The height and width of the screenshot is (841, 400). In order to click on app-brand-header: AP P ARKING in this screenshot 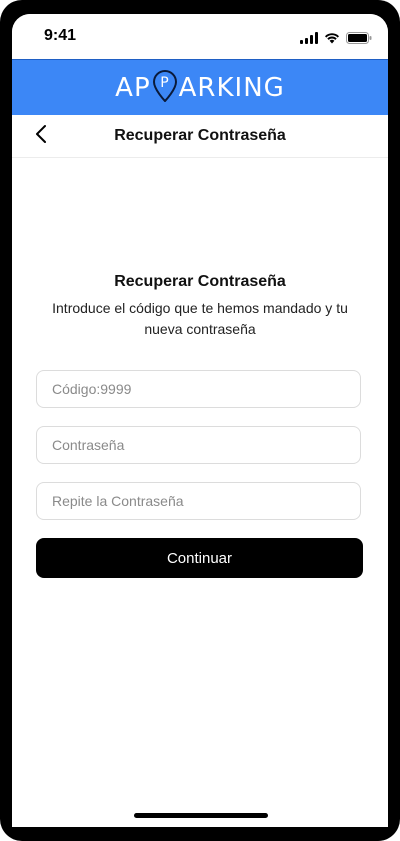, I will do `click(200, 87)`.